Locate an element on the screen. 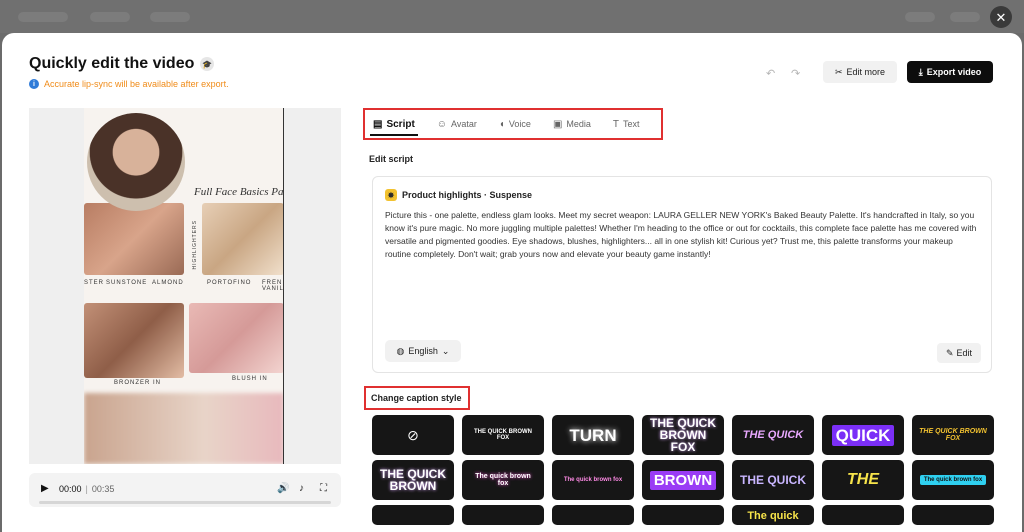 The image size is (1024, 532). language-select: ◍ English ⌄ is located at coordinates (423, 351).